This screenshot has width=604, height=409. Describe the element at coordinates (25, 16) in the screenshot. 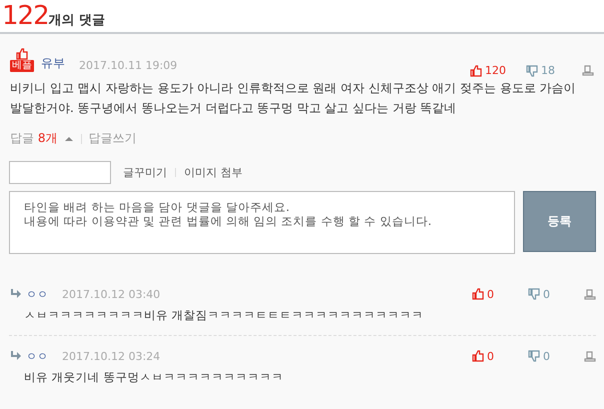

I see `comment-count: 122` at that location.